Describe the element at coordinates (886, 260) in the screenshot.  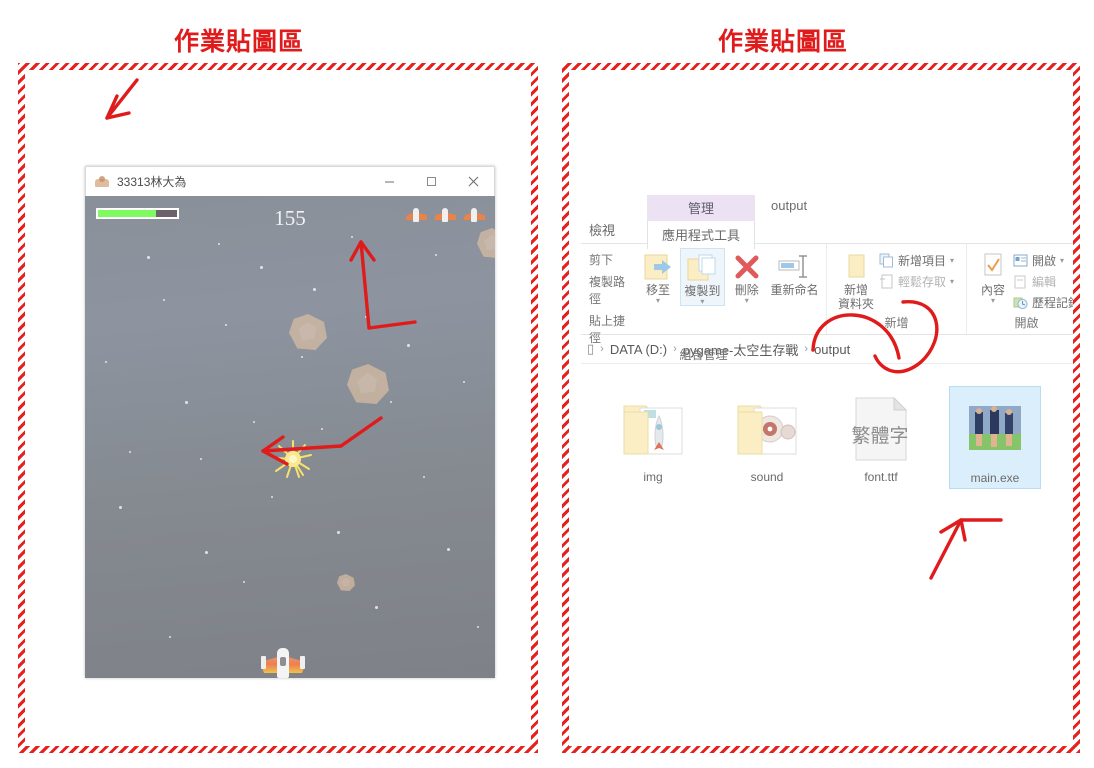
I see `new-item-icon` at that location.